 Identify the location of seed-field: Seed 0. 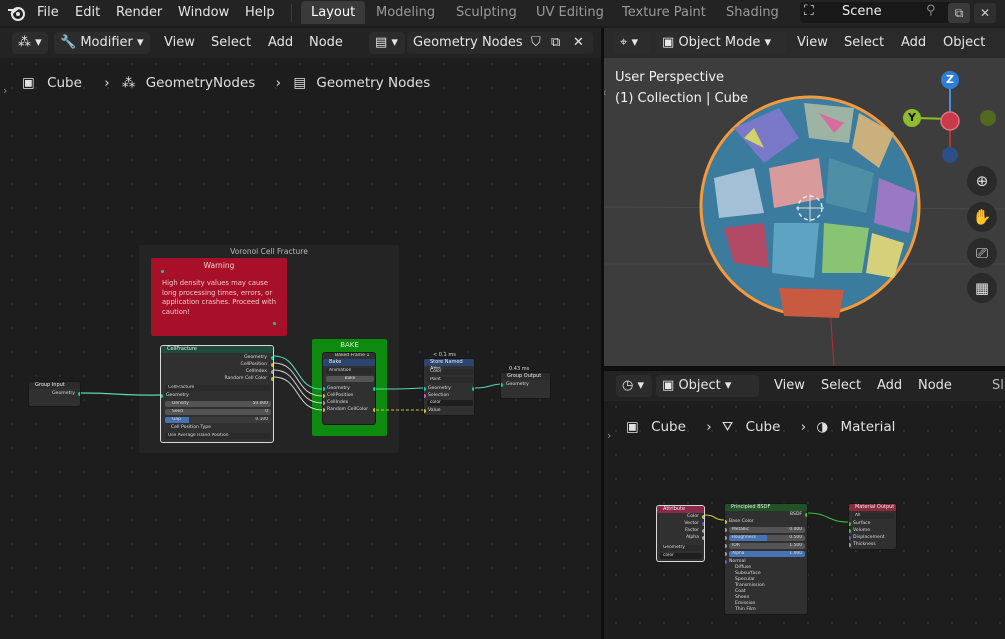
(218, 412).